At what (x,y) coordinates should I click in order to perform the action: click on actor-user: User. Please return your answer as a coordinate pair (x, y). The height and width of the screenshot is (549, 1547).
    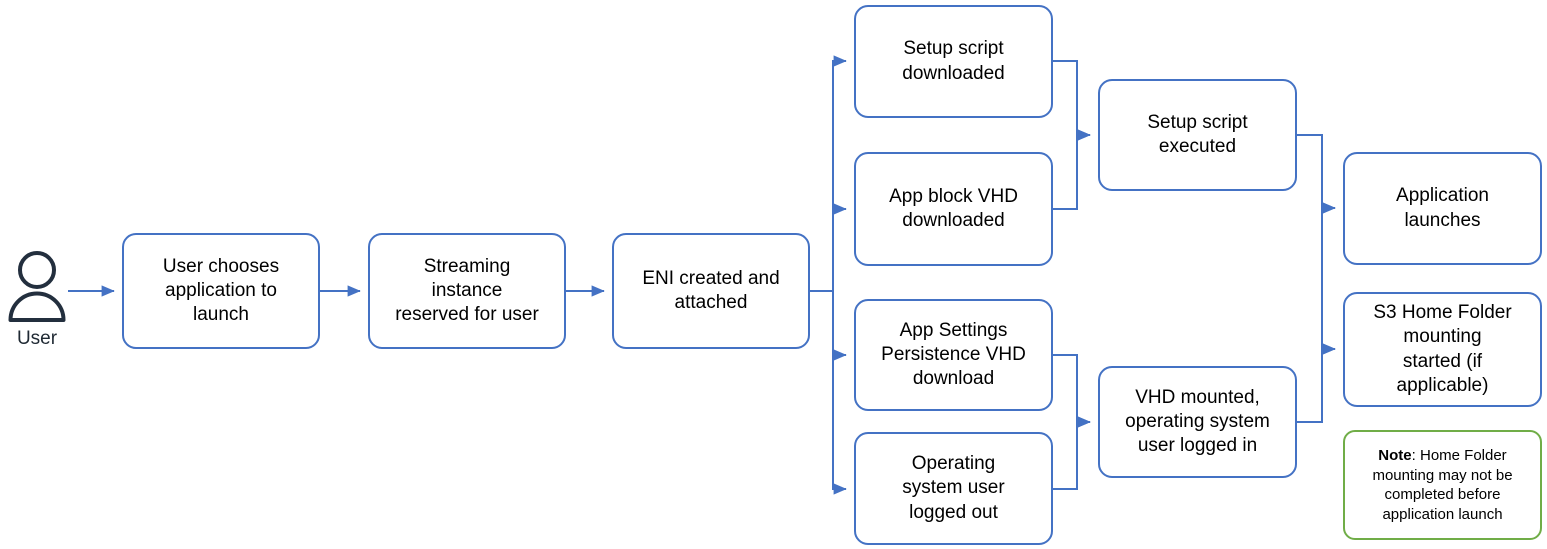
    Looking at the image, I should click on (37, 299).